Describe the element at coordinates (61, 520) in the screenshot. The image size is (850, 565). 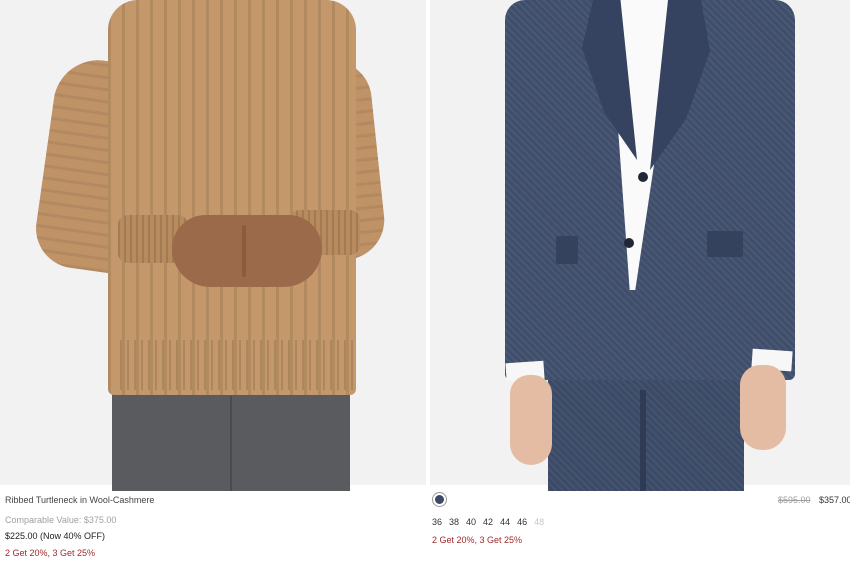
I see `comparable-value: Comparable Value: $375.00` at that location.